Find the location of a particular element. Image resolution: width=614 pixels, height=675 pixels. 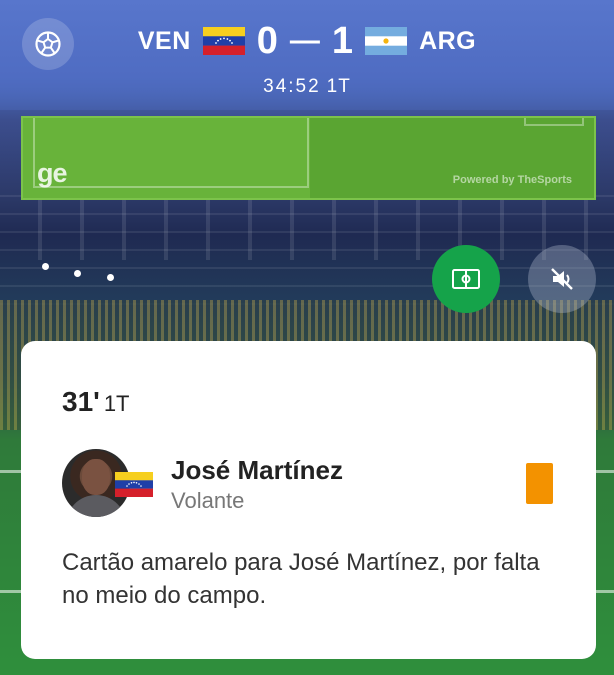

loading-dots is located at coordinates (80, 272).